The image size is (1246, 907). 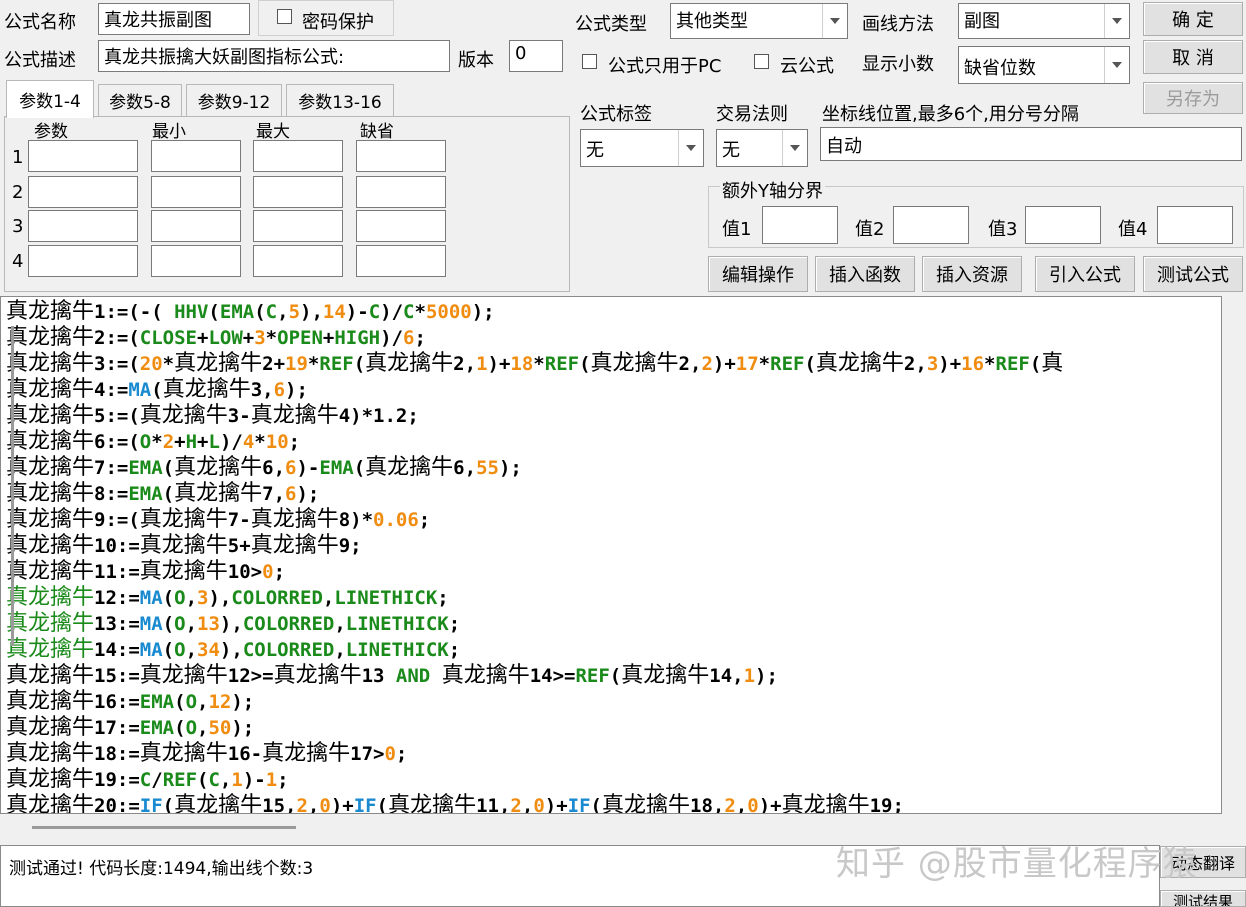 What do you see at coordinates (931, 225) in the screenshot?
I see `y-value-2-input` at bounding box center [931, 225].